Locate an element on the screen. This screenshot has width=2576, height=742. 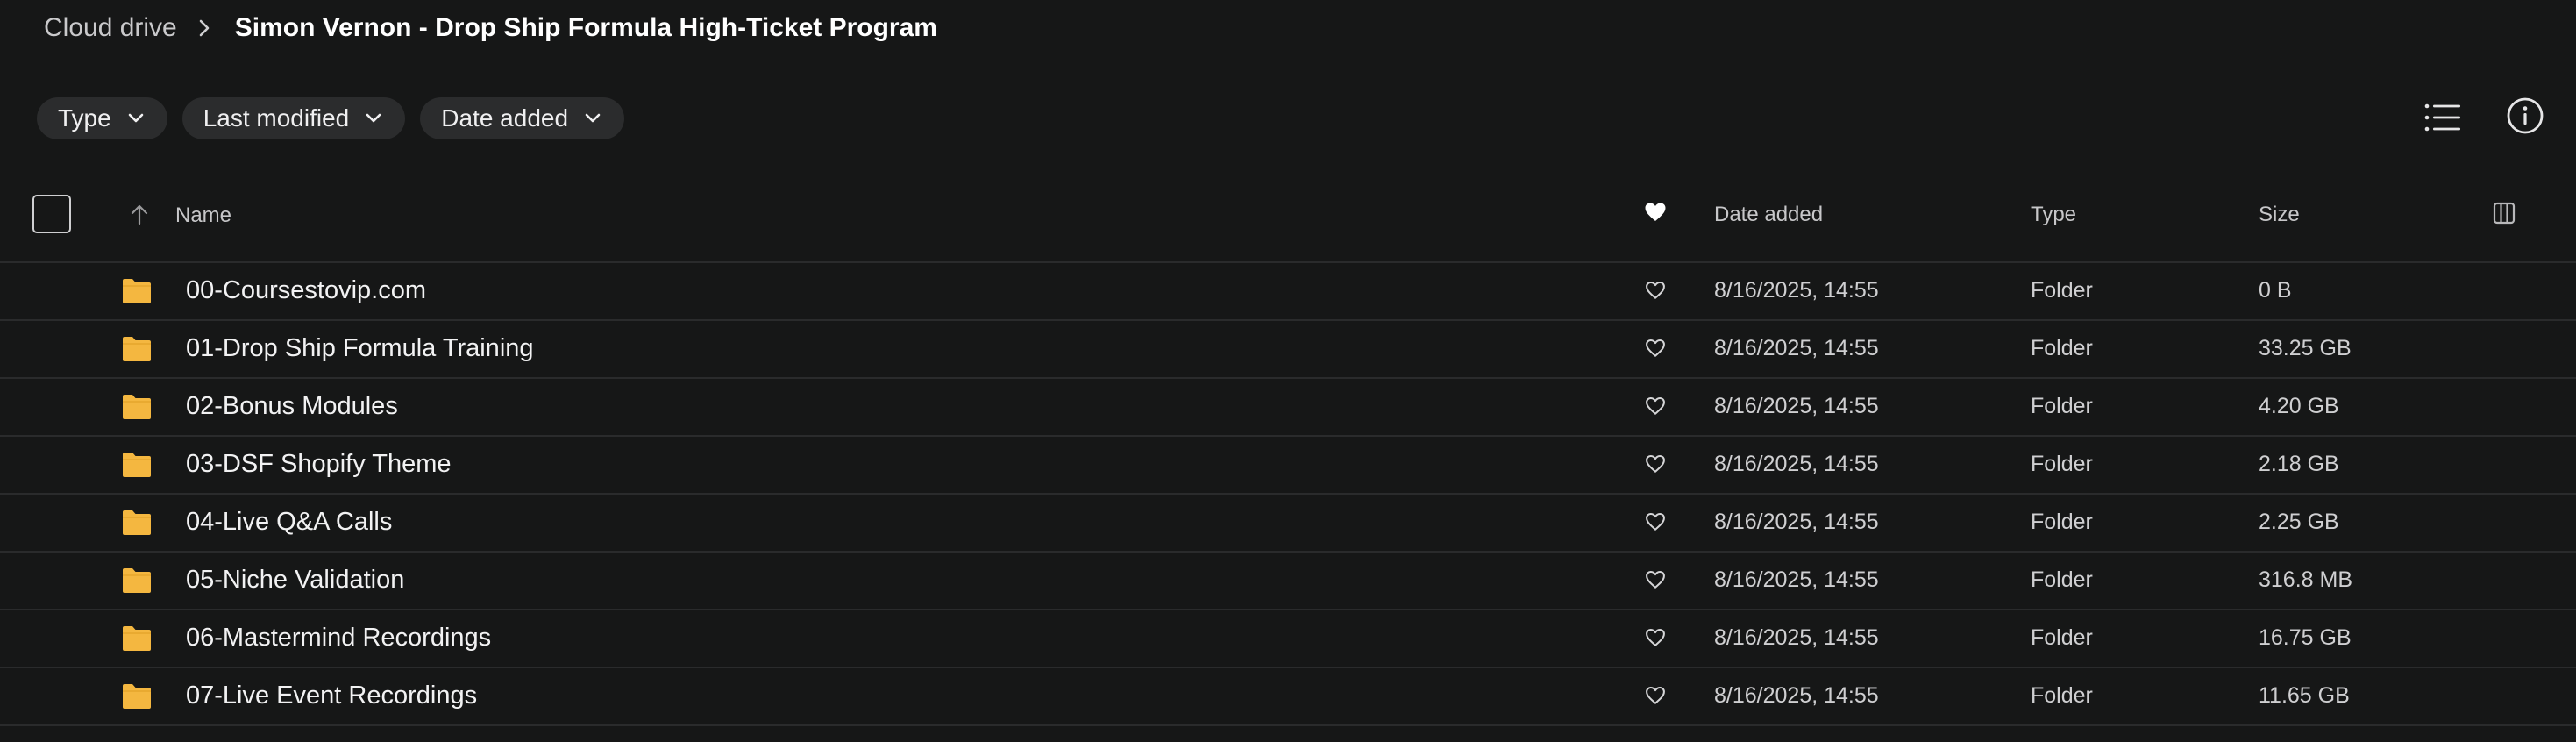
filter-label: Last modified is located at coordinates (276, 118).